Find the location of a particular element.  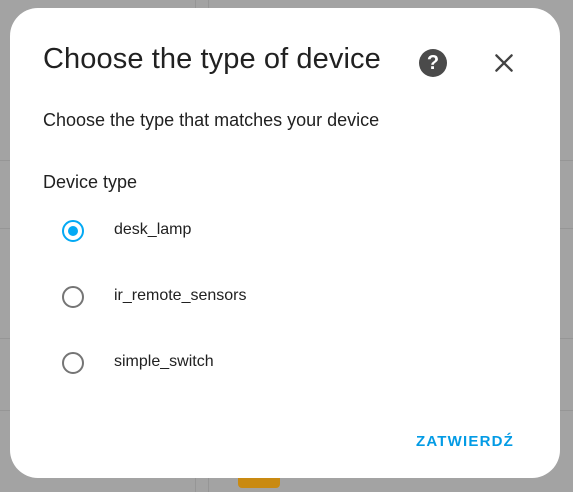

radio-dot is located at coordinates (73, 231).